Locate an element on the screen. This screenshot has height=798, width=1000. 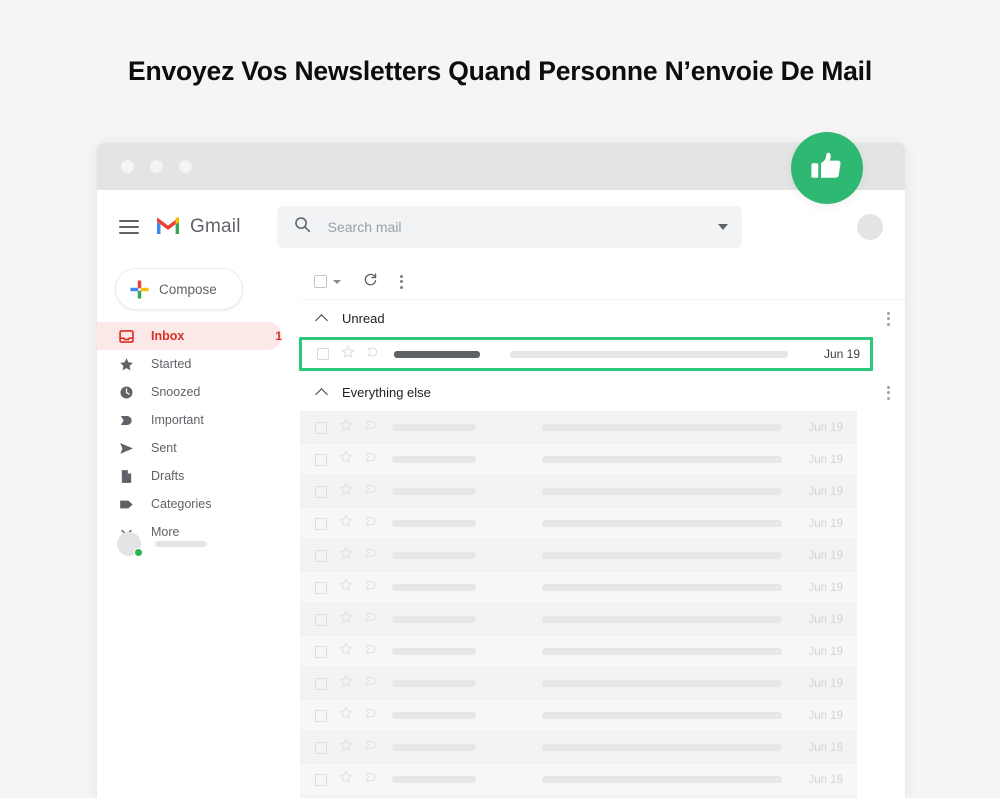
window-close-dot is located at coordinates (127, 166).